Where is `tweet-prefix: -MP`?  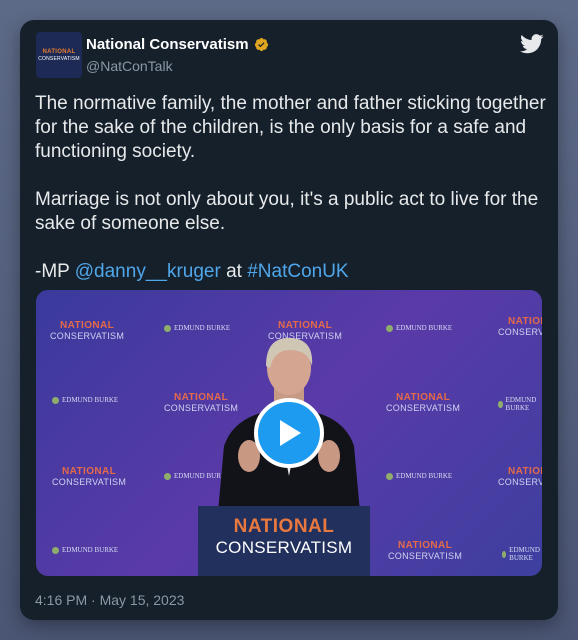
tweet-prefix: -MP is located at coordinates (55, 271).